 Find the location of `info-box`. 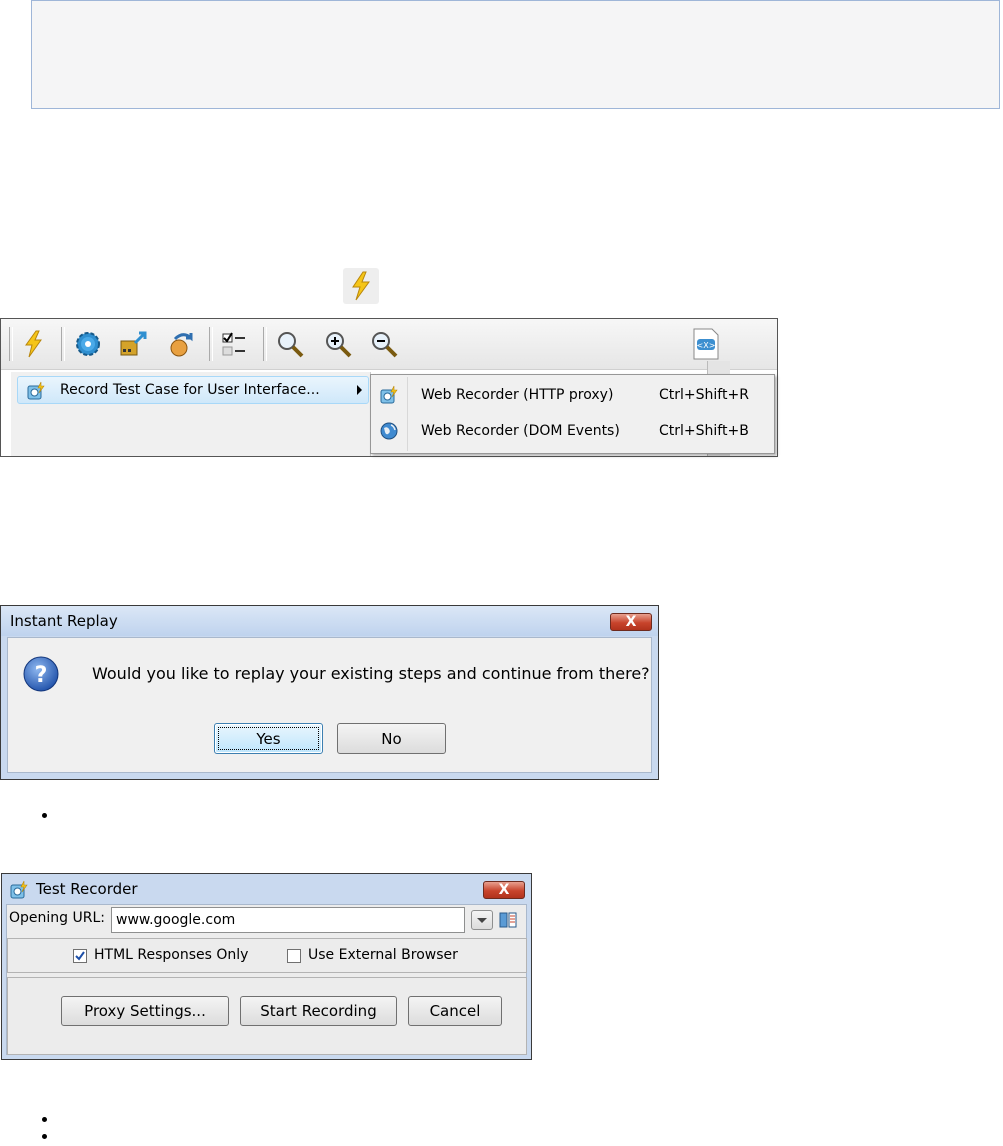

info-box is located at coordinates (515, 54).